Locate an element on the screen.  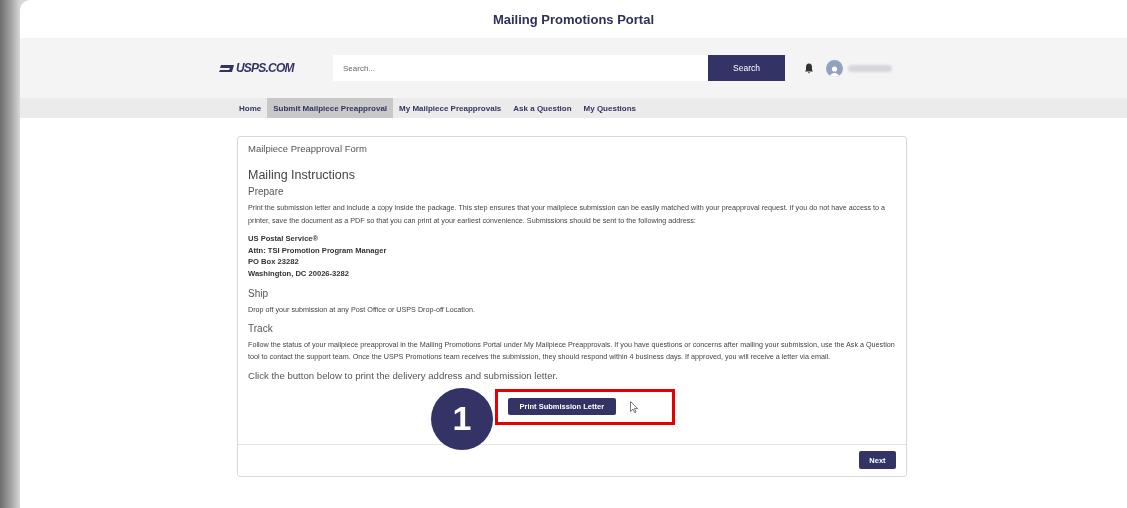
nav-tab: My Mailpiece Preapprovals is located at coordinates (450, 108).